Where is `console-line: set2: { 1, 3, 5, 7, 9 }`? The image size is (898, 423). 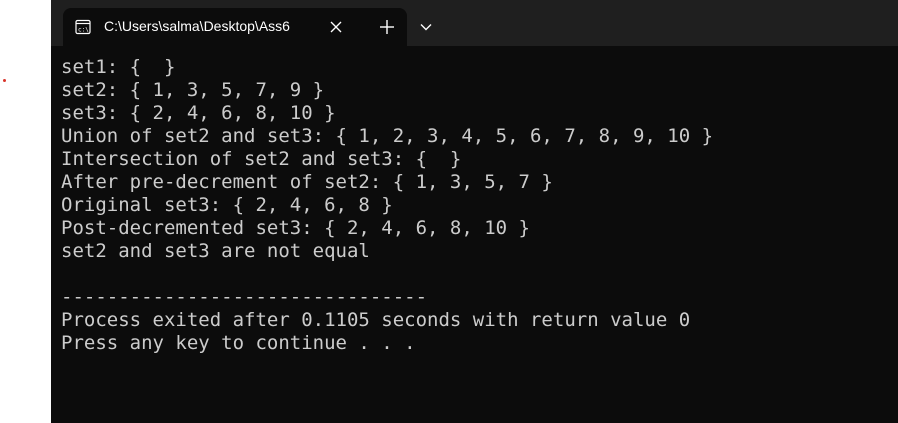 console-line: set2: { 1, 3, 5, 7, 9 } is located at coordinates (193, 90).